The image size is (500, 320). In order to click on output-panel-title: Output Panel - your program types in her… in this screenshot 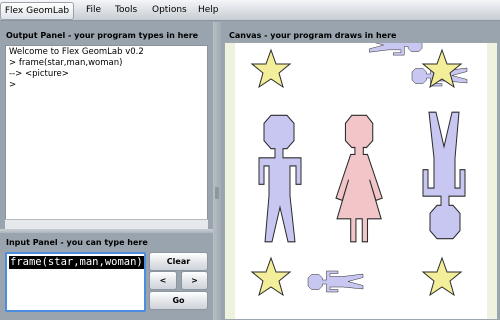, I will do `click(102, 35)`.